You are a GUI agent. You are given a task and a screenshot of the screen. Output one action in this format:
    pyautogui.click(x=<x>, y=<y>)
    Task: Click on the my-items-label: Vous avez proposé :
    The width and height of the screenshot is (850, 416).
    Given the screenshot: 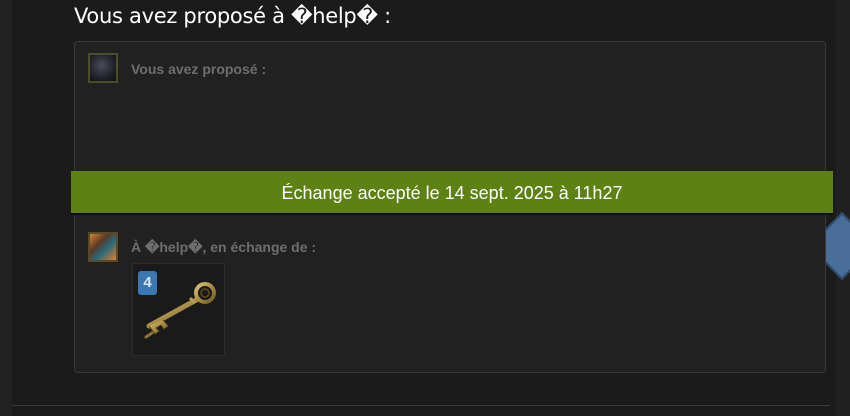 What is the action you would take?
    pyautogui.click(x=199, y=69)
    